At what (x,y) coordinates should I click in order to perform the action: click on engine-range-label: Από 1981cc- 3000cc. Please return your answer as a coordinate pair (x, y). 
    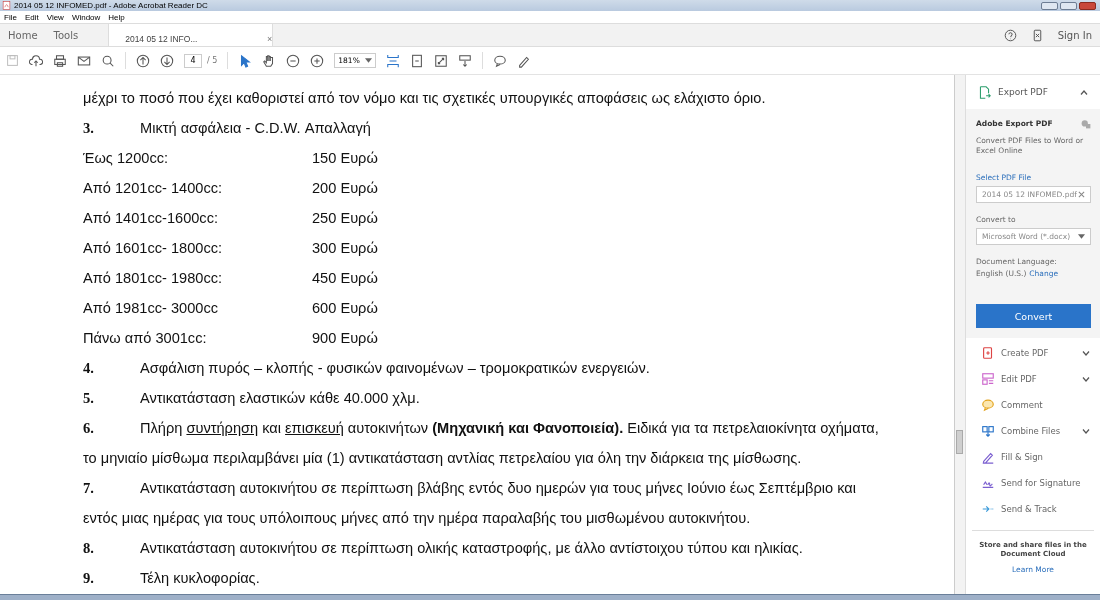
    Looking at the image, I should click on (151, 308).